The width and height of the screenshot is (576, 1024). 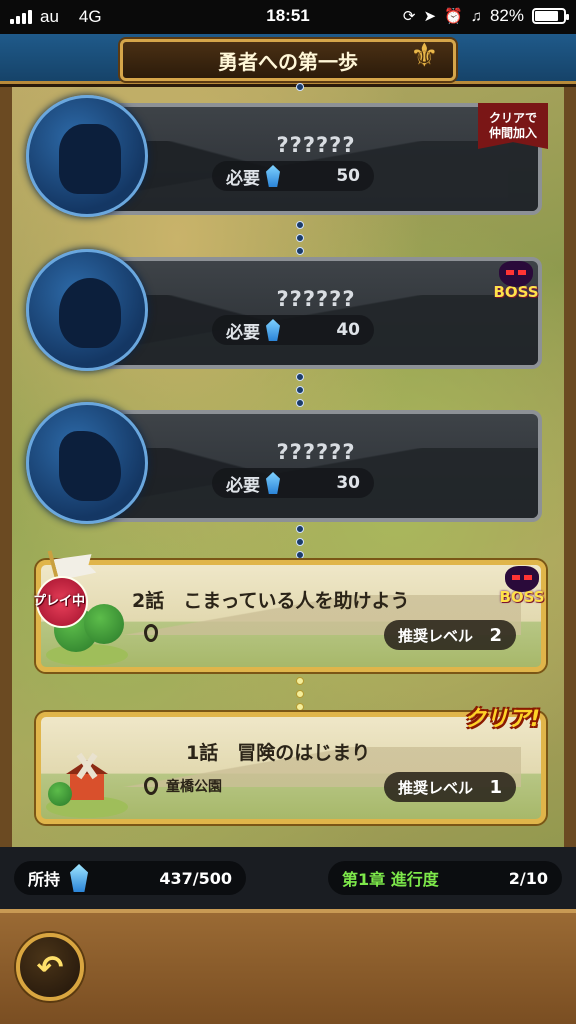 What do you see at coordinates (502, 719) in the screenshot?
I see `clear-badge: クリア!` at bounding box center [502, 719].